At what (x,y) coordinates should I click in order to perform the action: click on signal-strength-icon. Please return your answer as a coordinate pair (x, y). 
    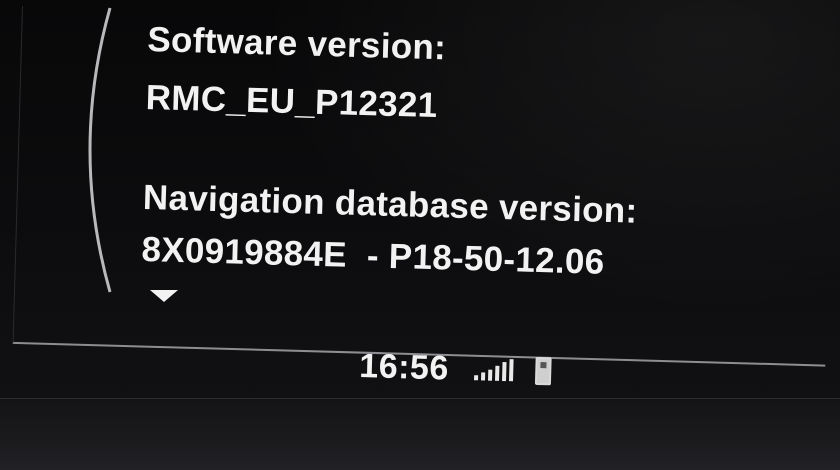
    Looking at the image, I should click on (494, 370).